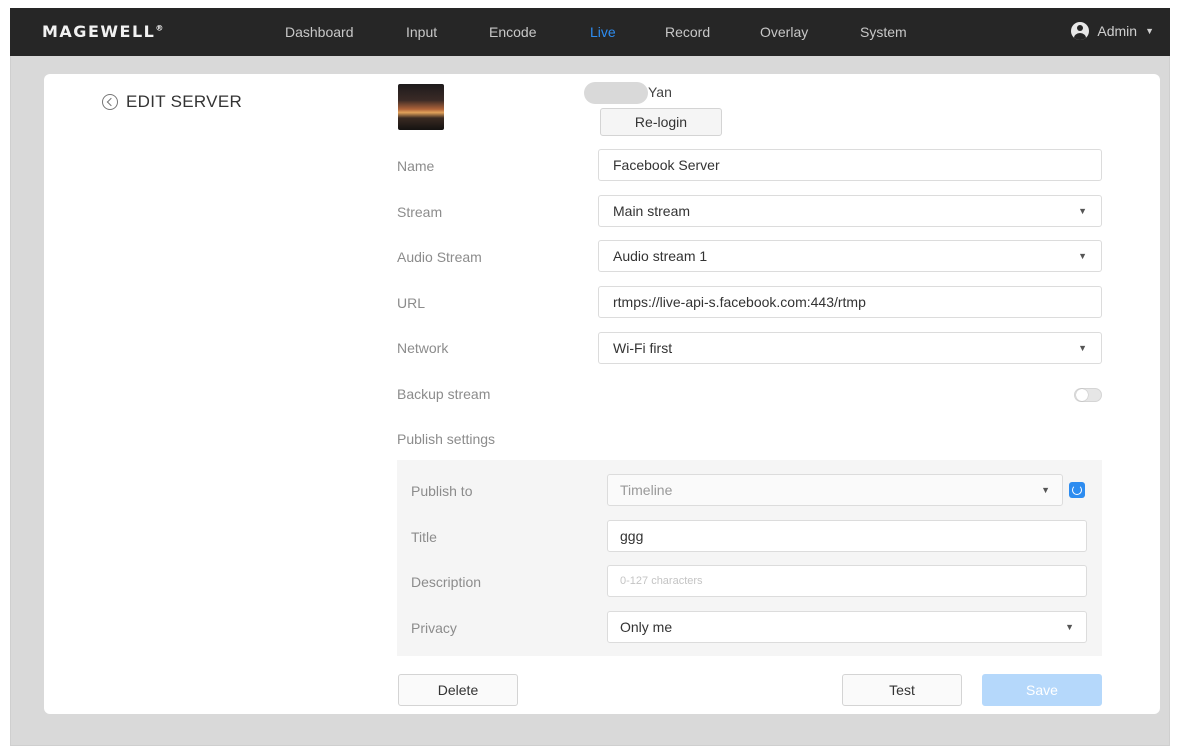  Describe the element at coordinates (512, 32) in the screenshot. I see `nav-encode: Encode` at that location.